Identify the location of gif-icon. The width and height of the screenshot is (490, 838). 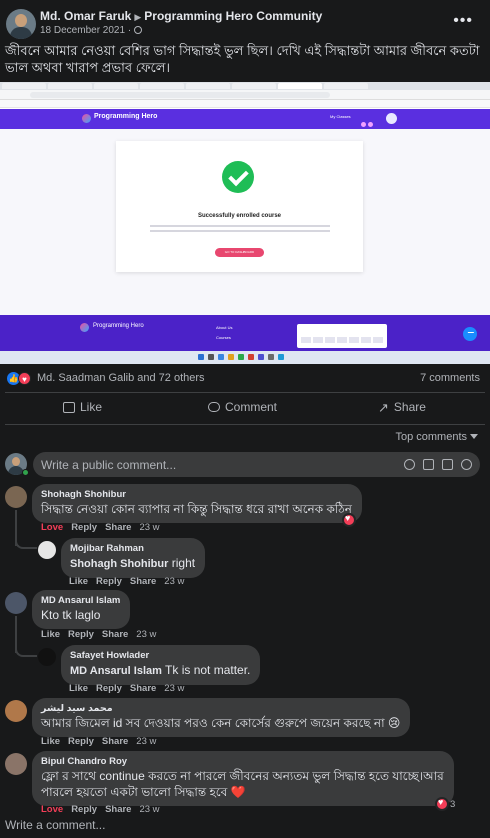
(447, 464).